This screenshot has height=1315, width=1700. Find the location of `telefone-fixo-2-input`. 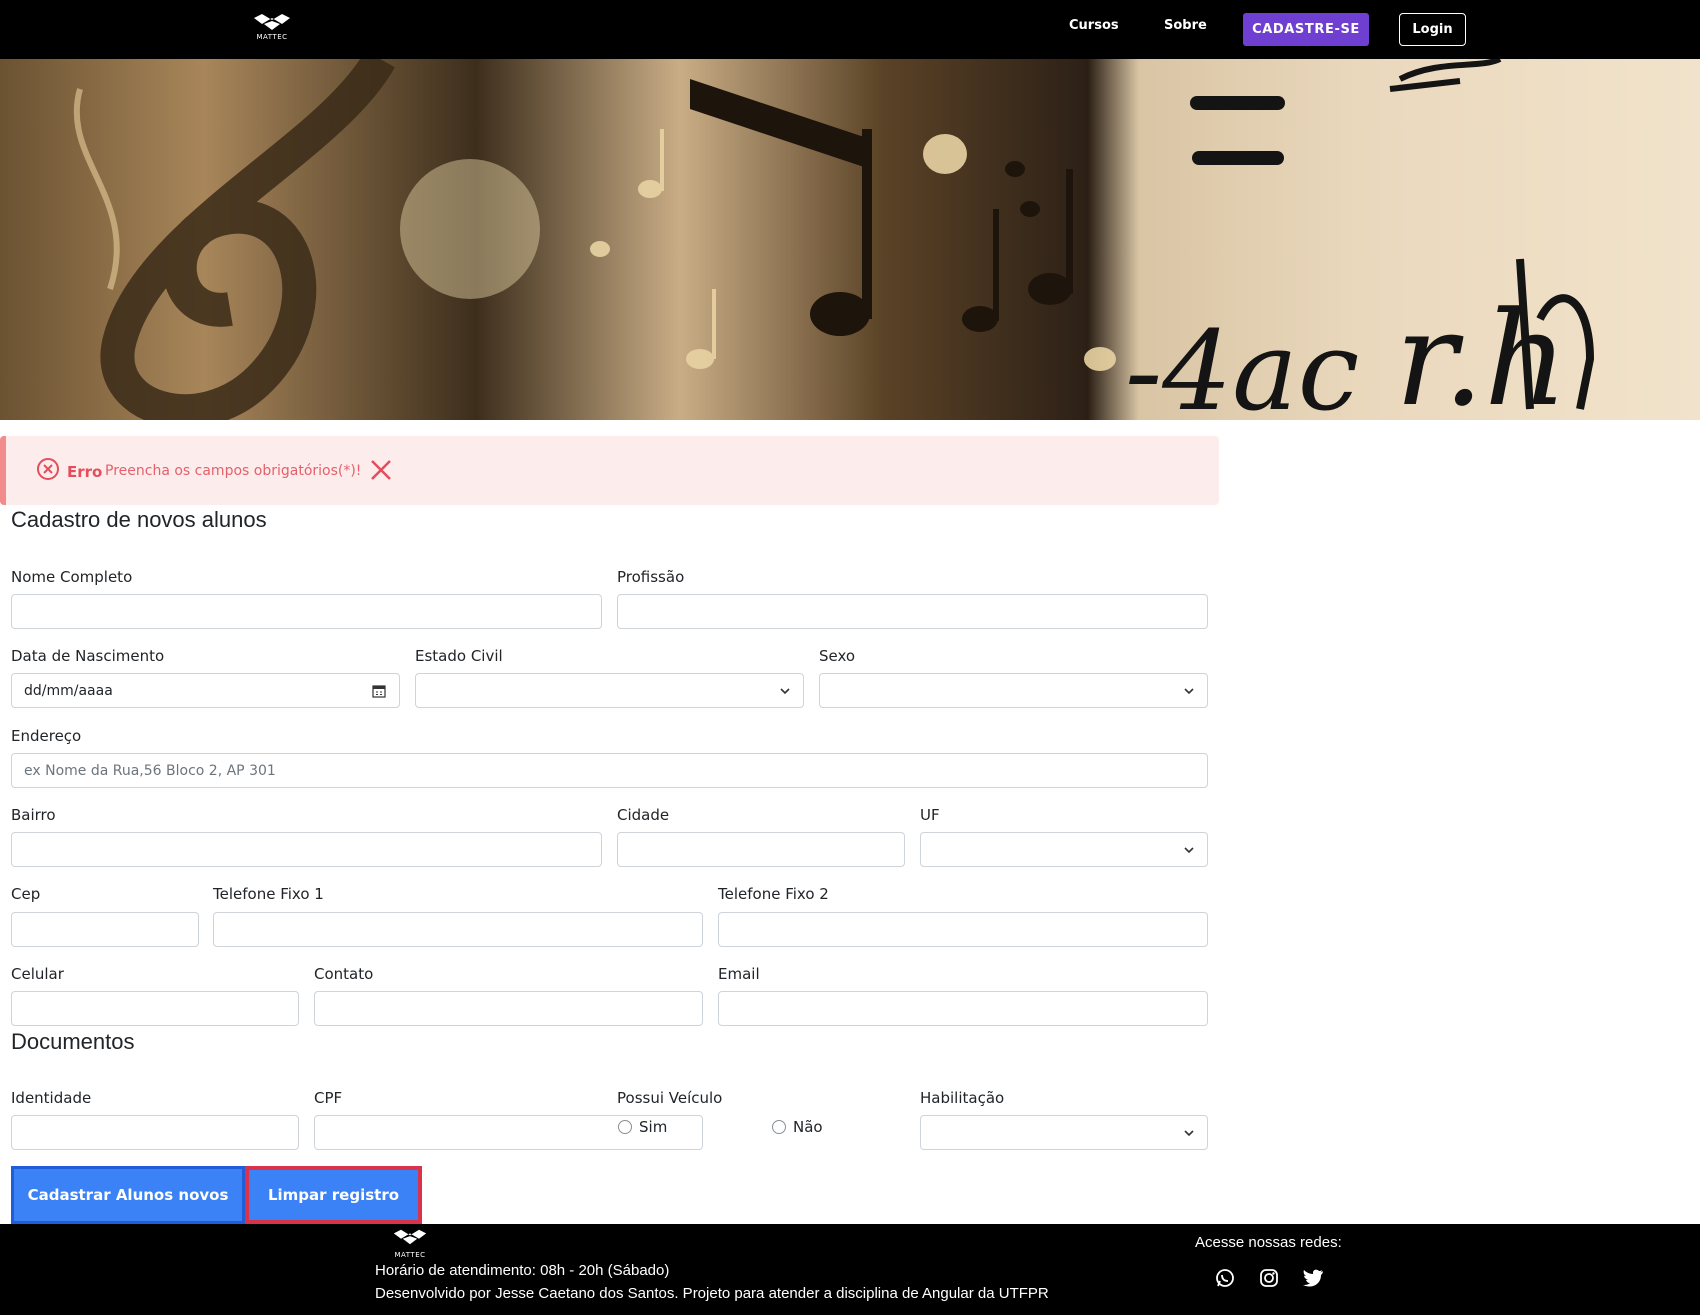

telefone-fixo-2-input is located at coordinates (963, 929).